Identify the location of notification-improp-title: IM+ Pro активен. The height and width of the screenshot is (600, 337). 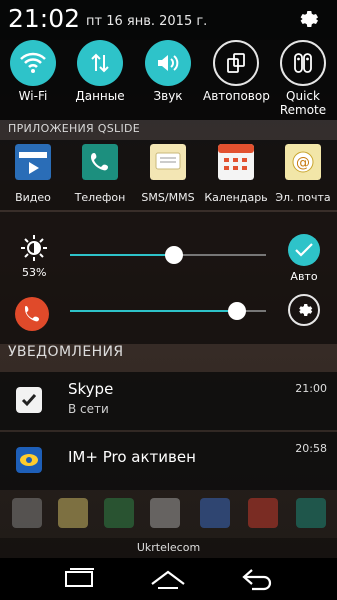
(132, 457).